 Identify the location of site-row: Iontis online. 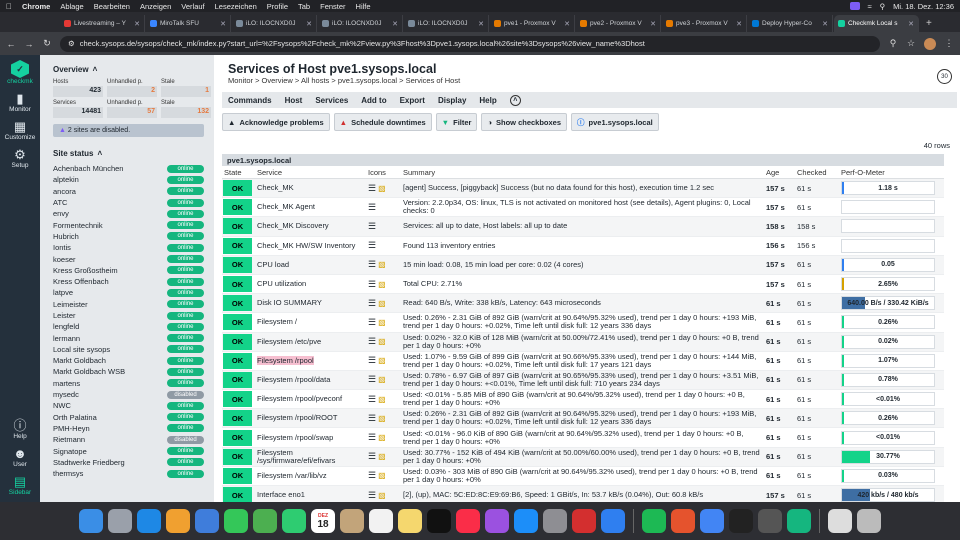
(128, 247).